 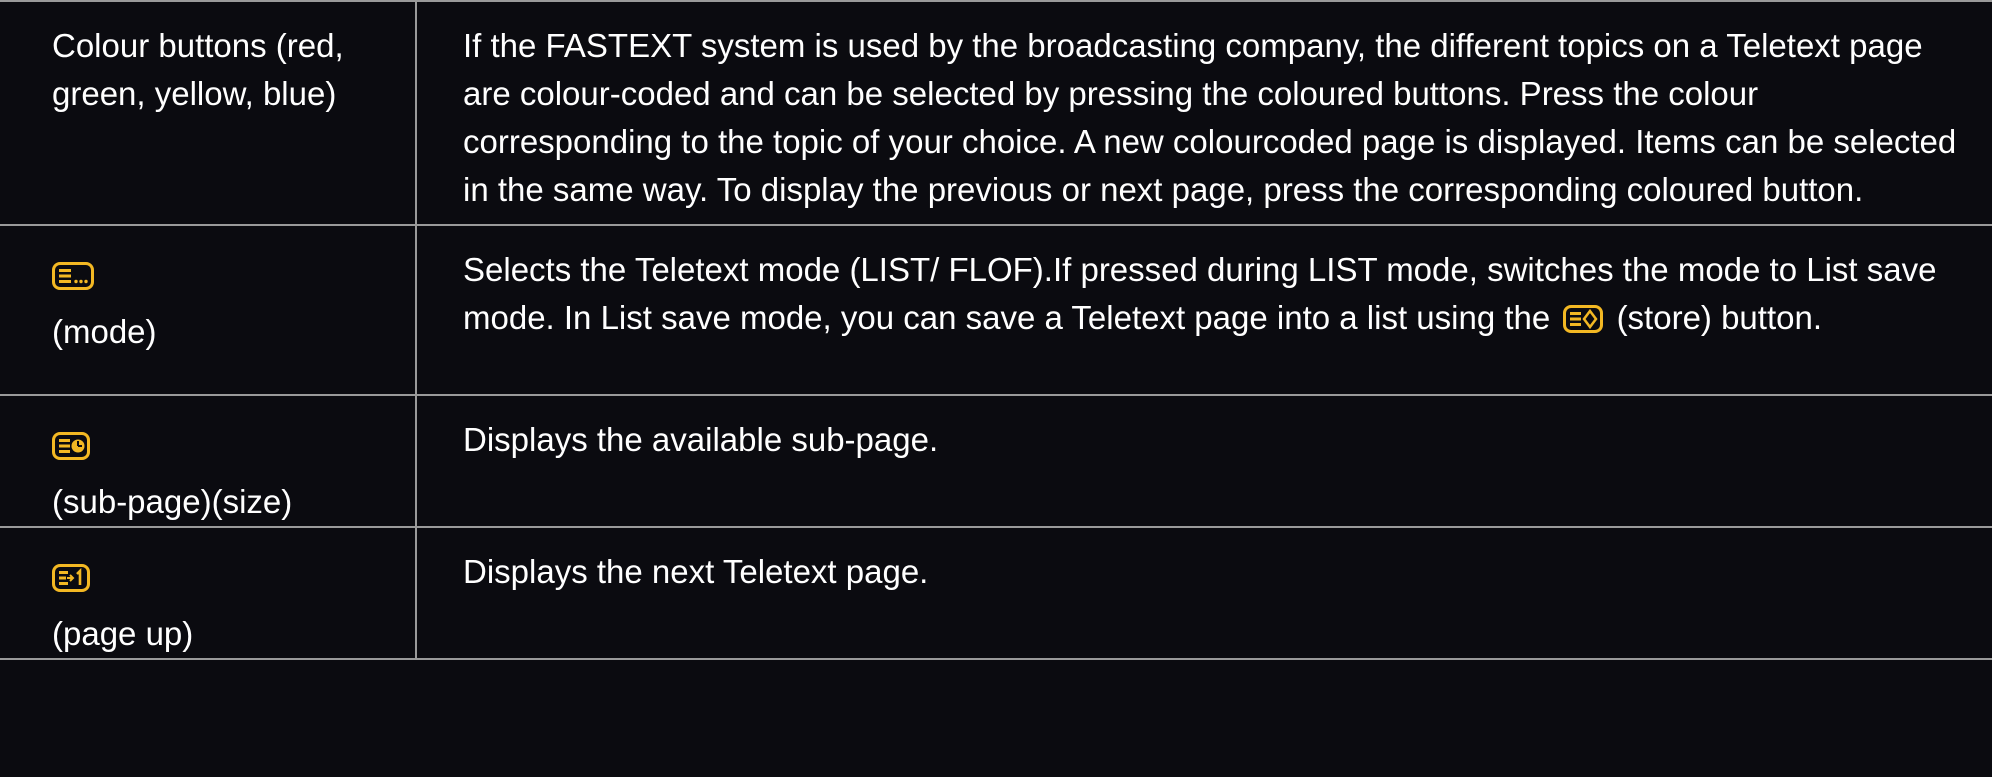 What do you see at coordinates (208, 593) in the screenshot?
I see `key-cell: (page up)` at bounding box center [208, 593].